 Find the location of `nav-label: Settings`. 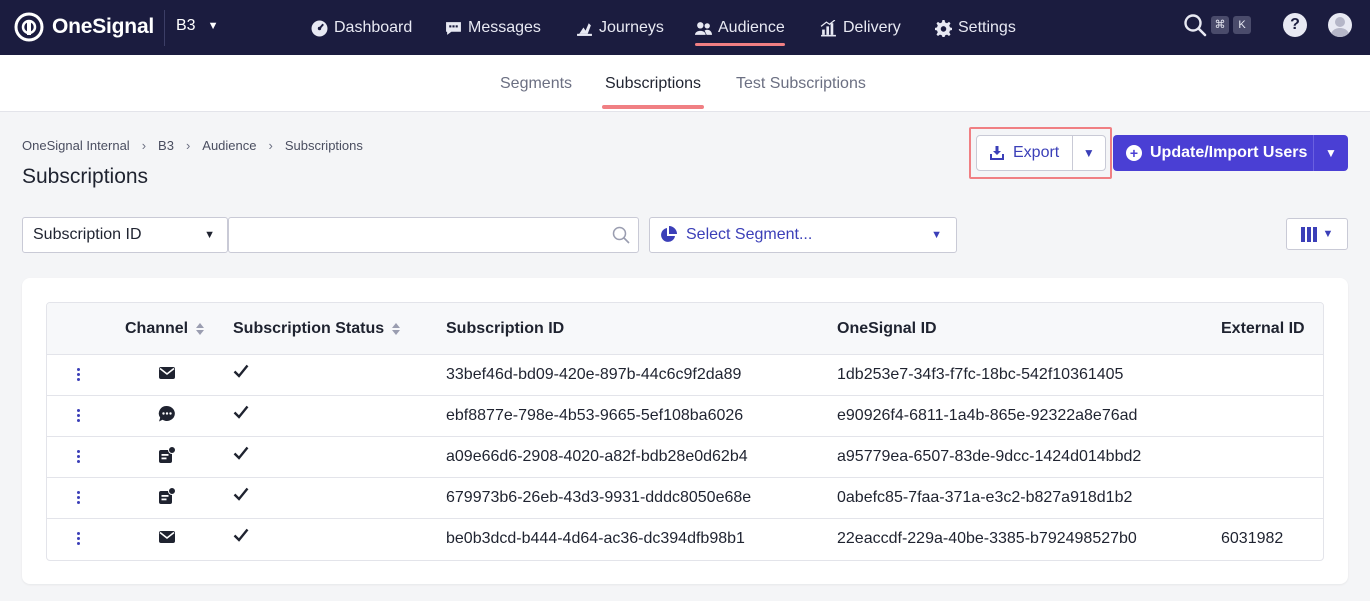

nav-label: Settings is located at coordinates (987, 27).